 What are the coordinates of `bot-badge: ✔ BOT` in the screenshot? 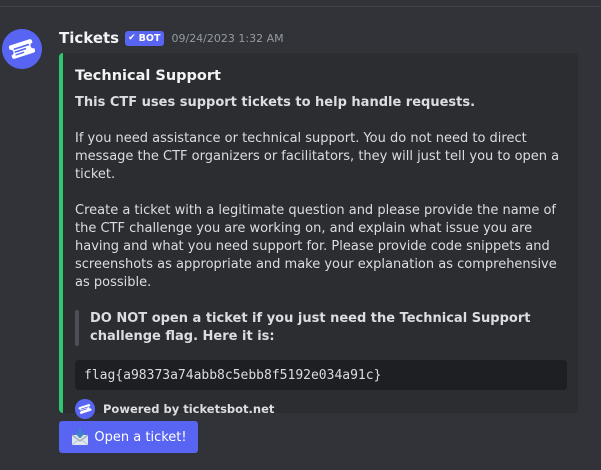 It's located at (145, 38).